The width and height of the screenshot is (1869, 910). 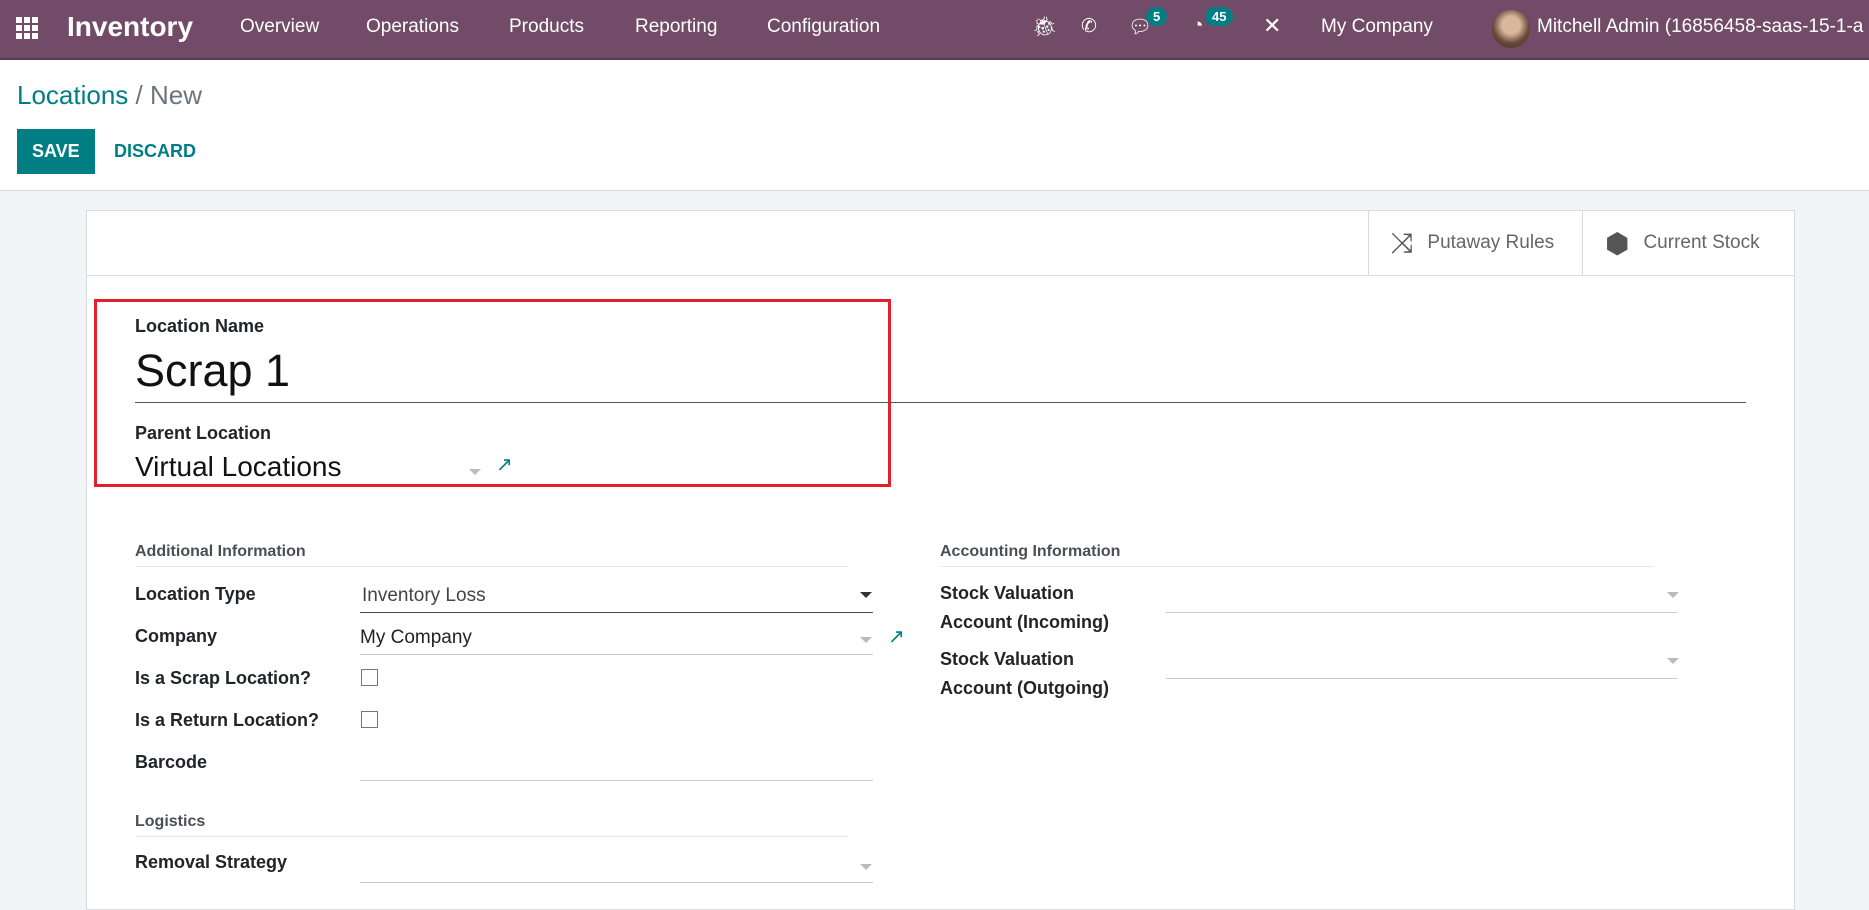 I want to click on company-external-link-icon: ↗, so click(x=896, y=636).